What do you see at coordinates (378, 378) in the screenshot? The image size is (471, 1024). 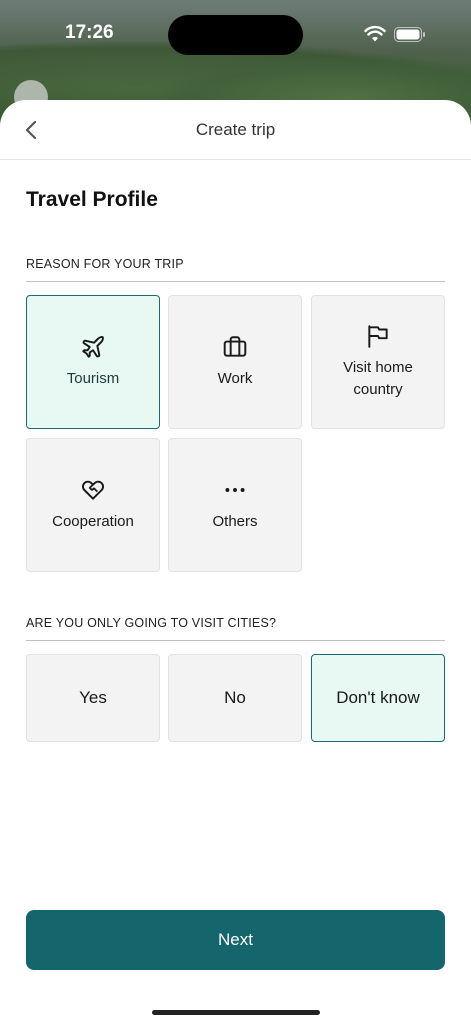 I see `reason-option-label: Visit home country` at bounding box center [378, 378].